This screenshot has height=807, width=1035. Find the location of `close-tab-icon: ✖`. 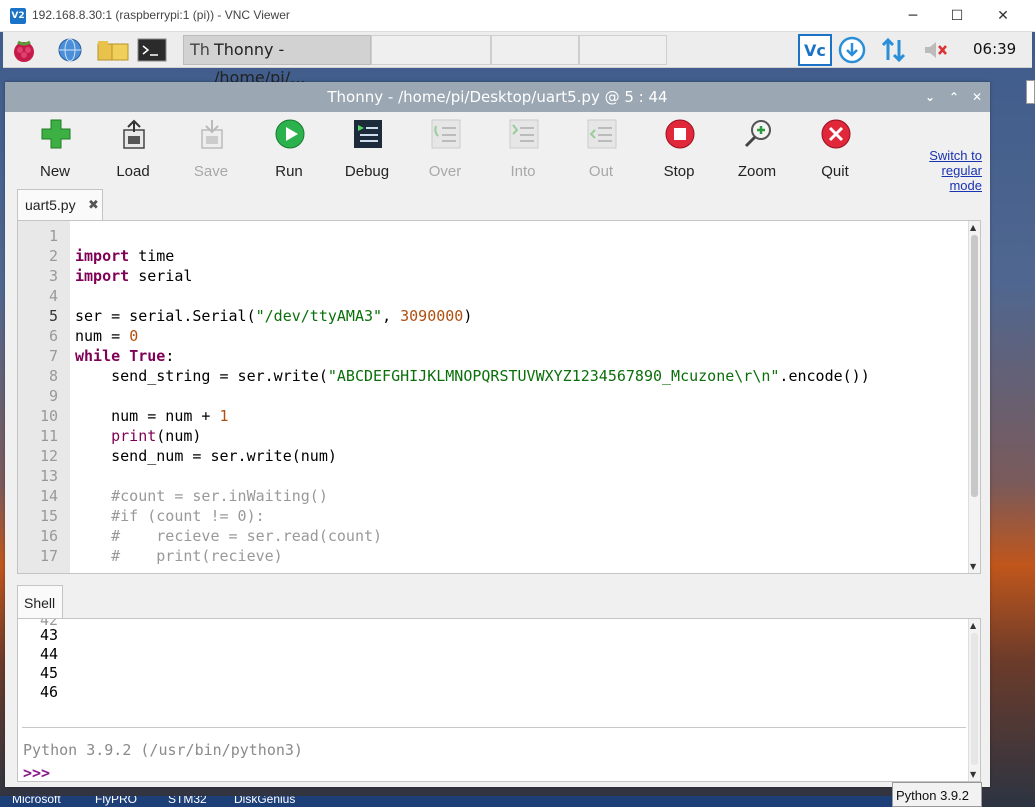

close-tab-icon: ✖ is located at coordinates (93, 205).